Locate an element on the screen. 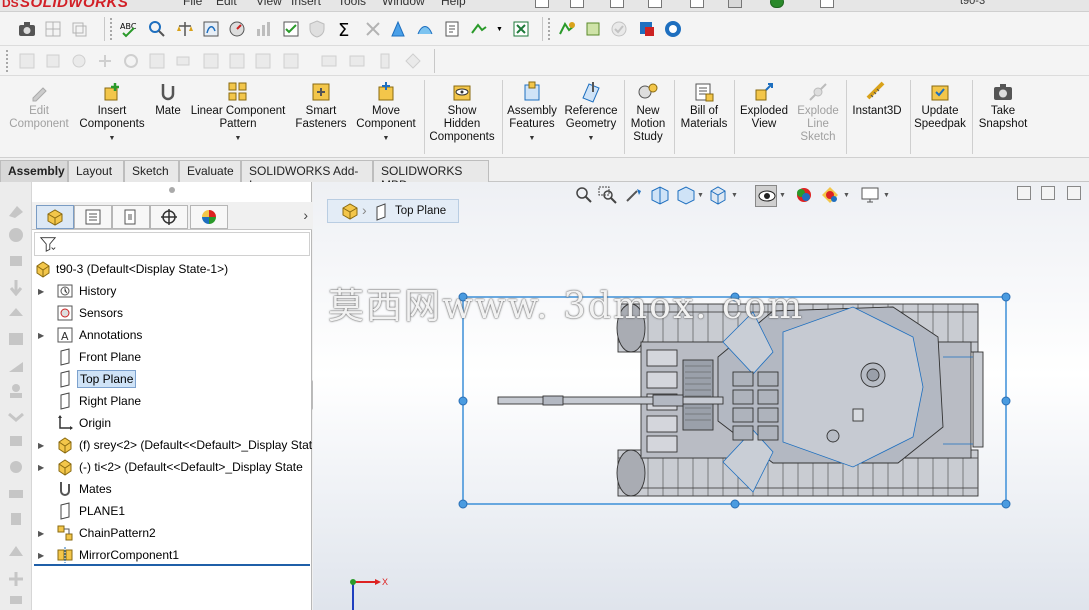 Image resolution: width=1089 pixels, height=610 pixels. panel-grab-handle is located at coordinates (172, 190).